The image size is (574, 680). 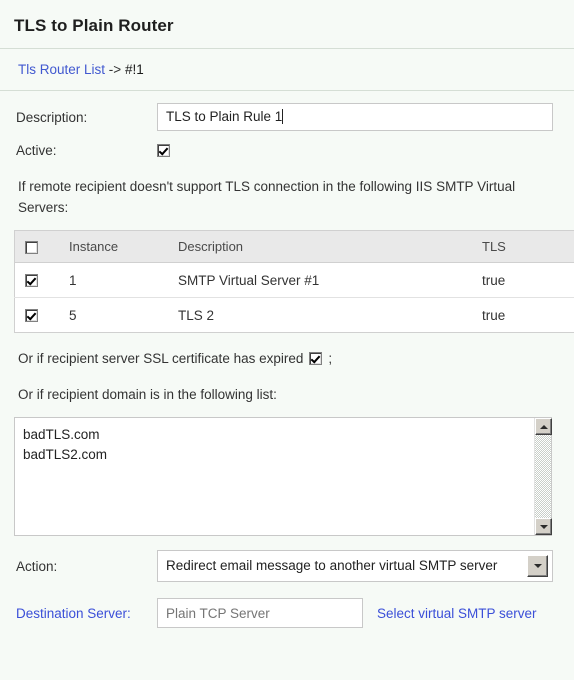 I want to click on description-label: Description:, so click(x=52, y=117).